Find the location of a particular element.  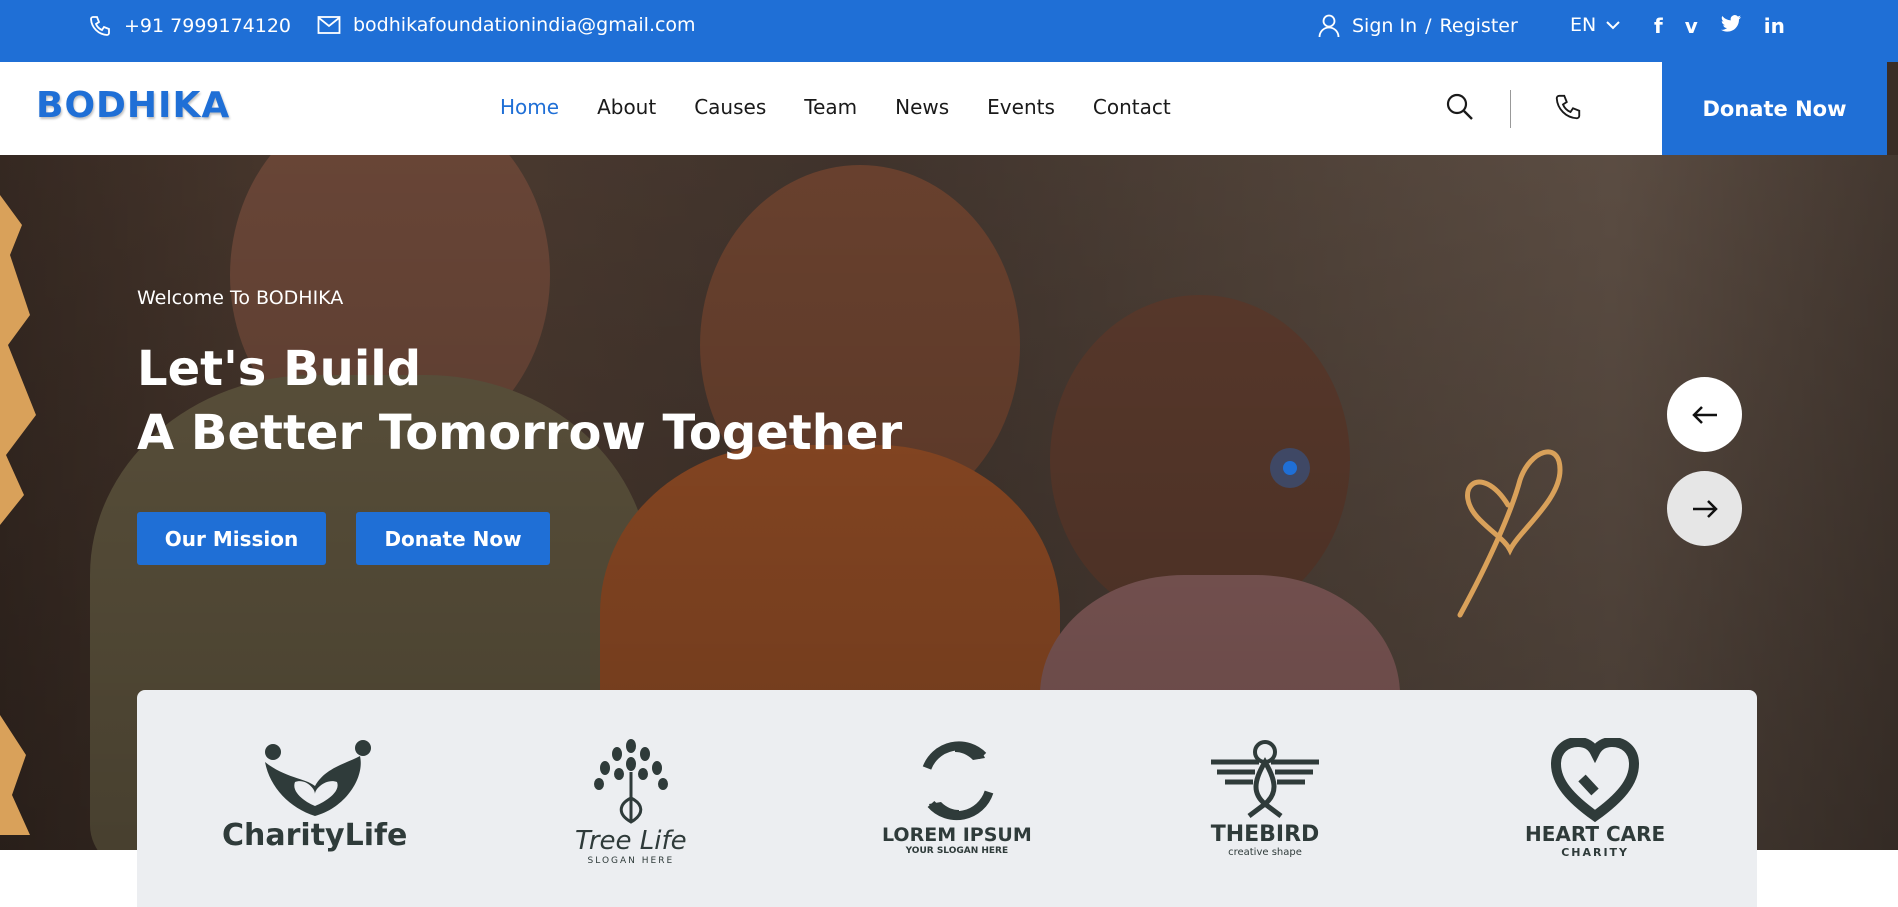

partner-name: CharityLife is located at coordinates (315, 835).